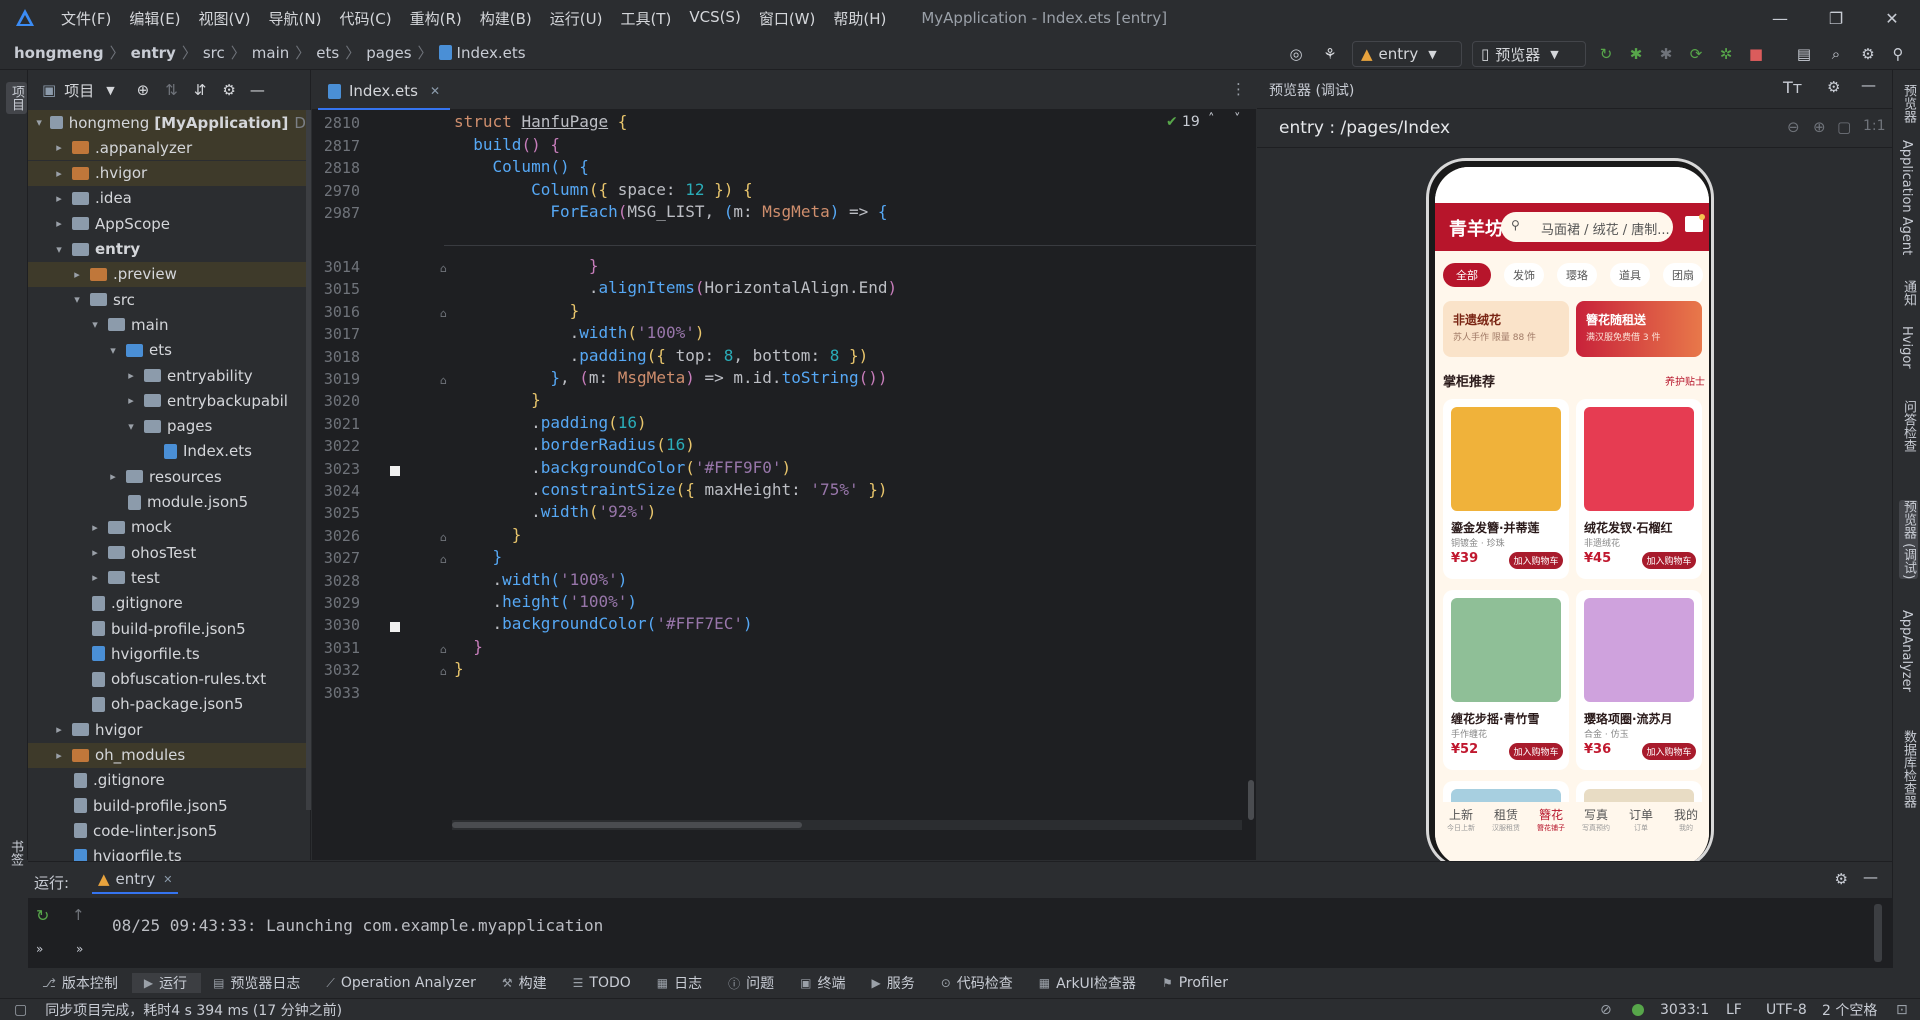  What do you see at coordinates (1683, 275) in the screenshot?
I see `category-chip: 团扇` at bounding box center [1683, 275].